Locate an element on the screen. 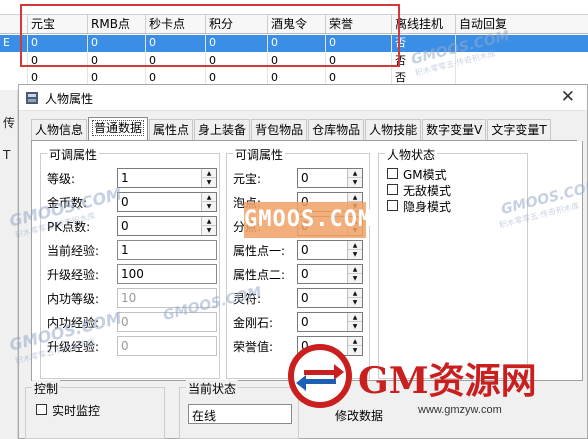 The width and height of the screenshot is (588, 439). checkbox-label: GM模式 is located at coordinates (425, 175).